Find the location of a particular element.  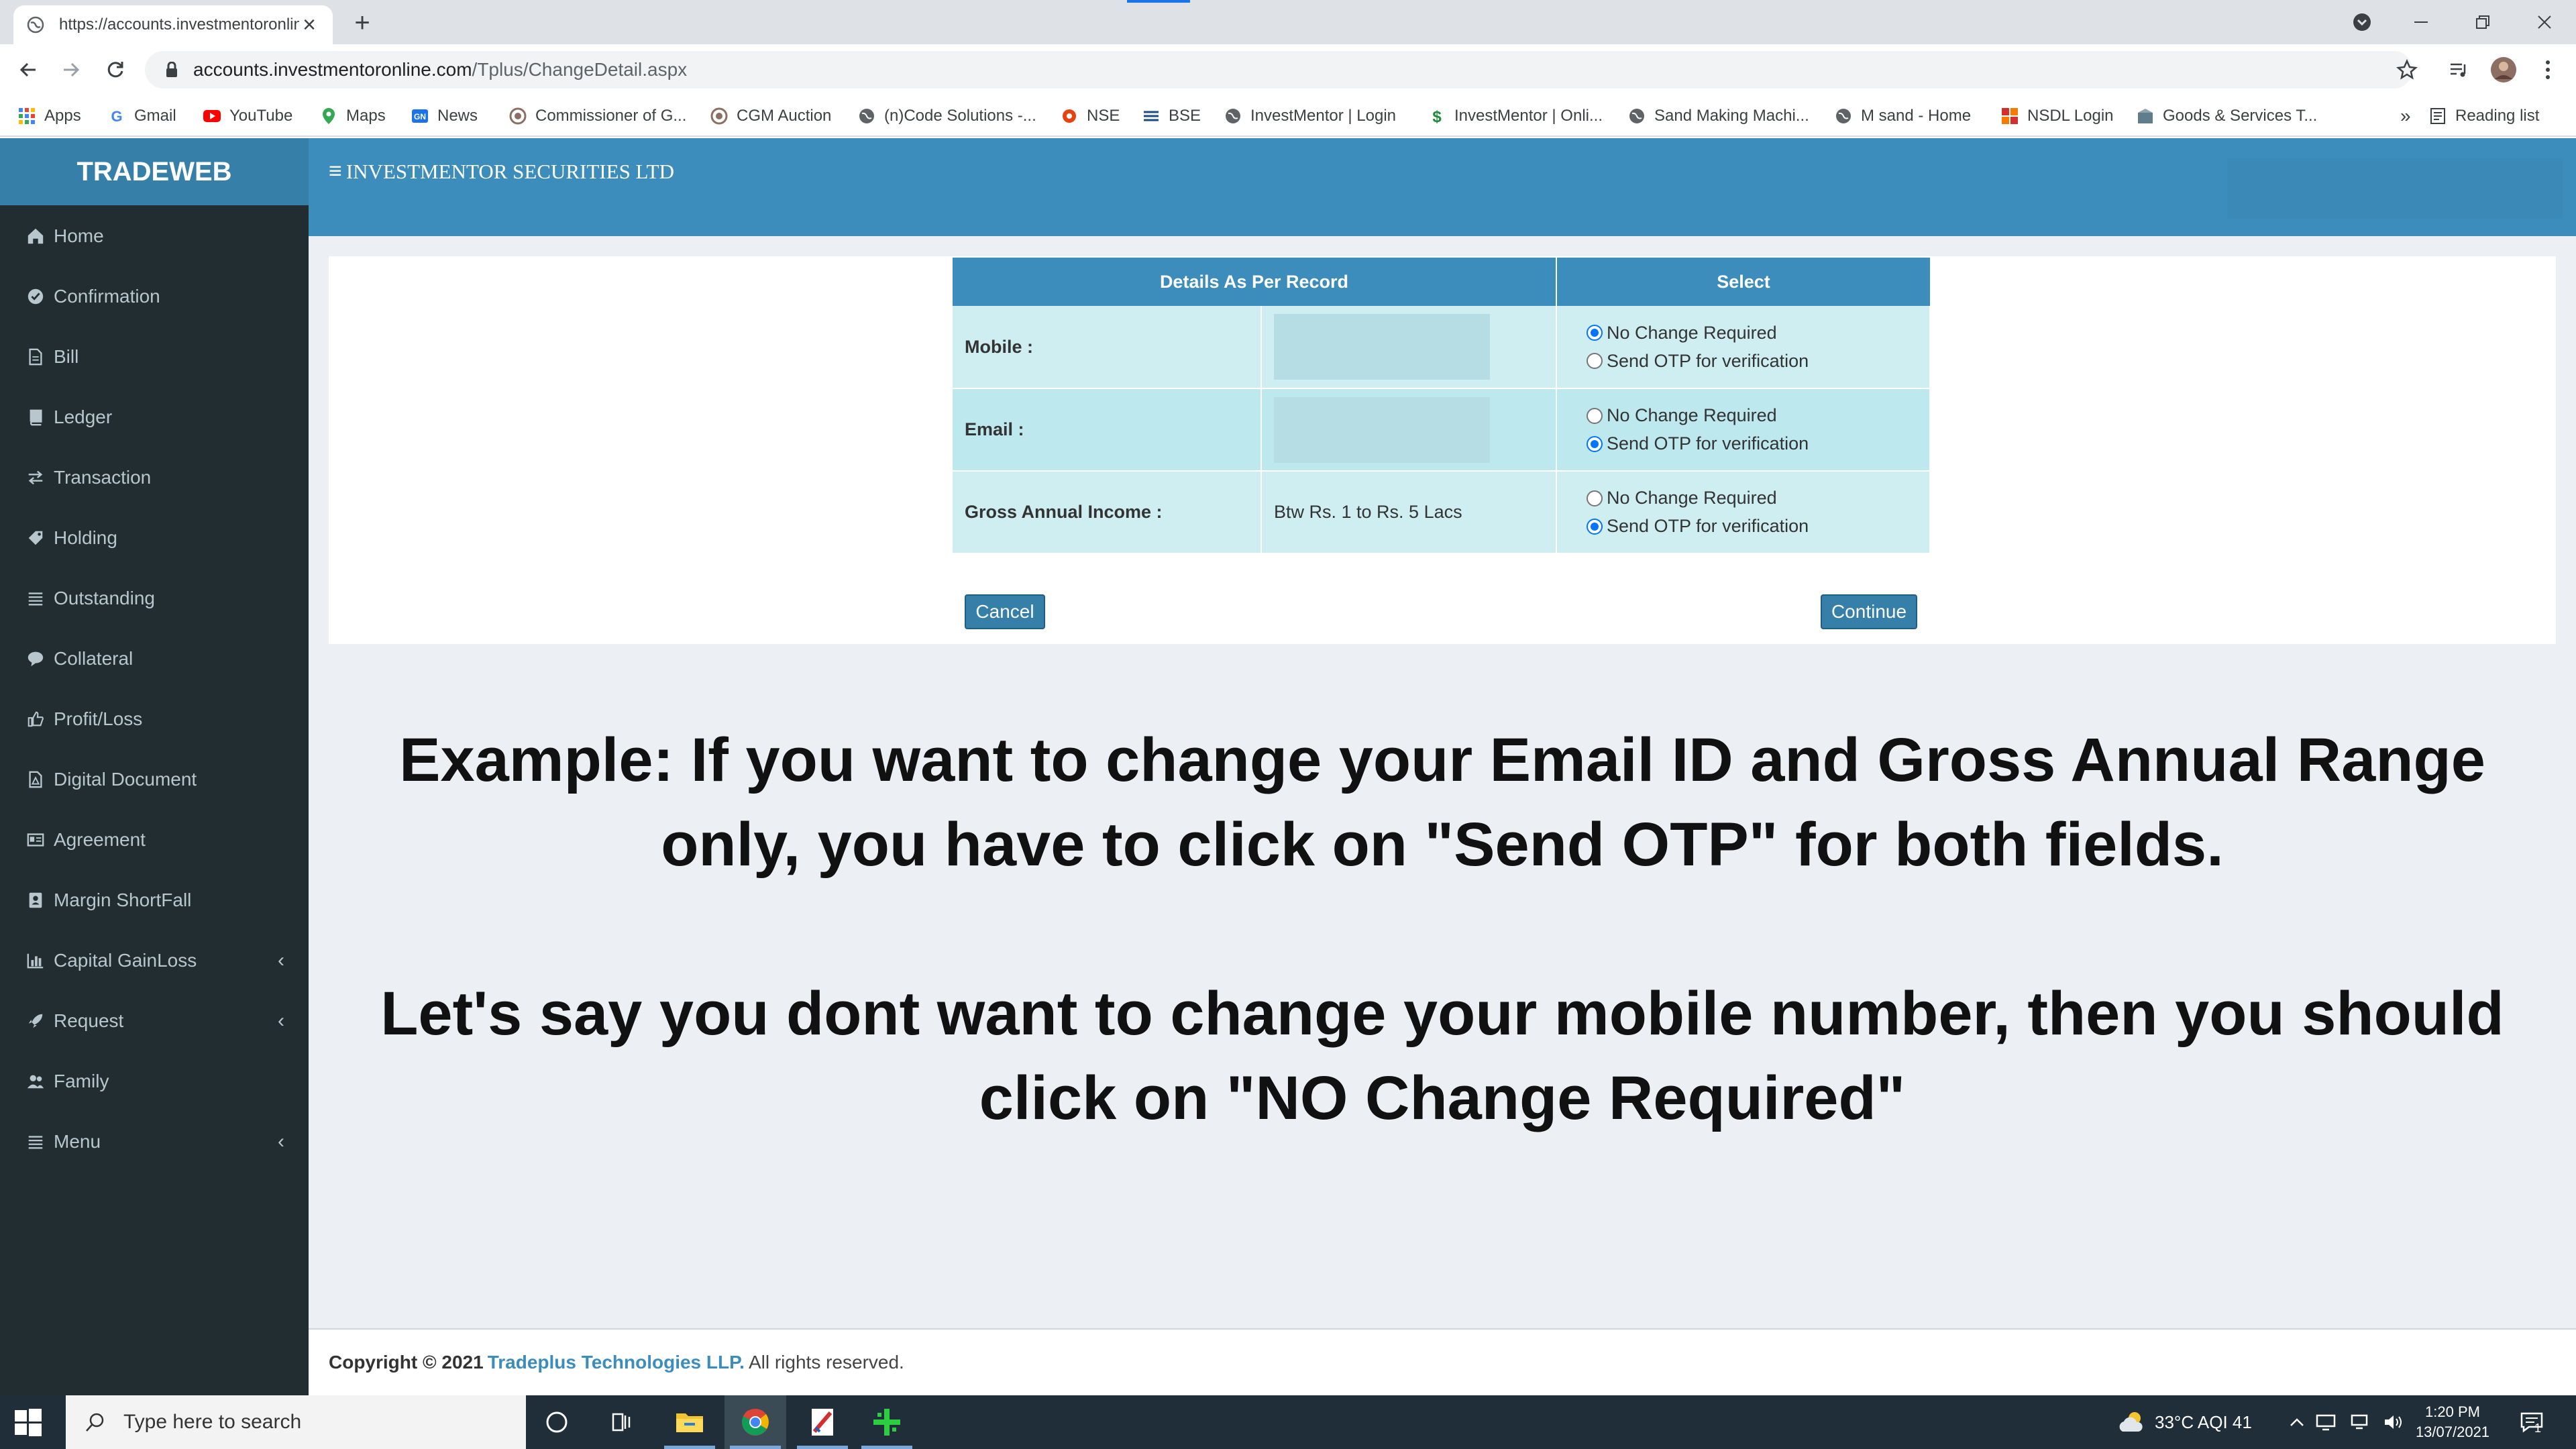

kebab-menu-icon is located at coordinates (2548, 70).